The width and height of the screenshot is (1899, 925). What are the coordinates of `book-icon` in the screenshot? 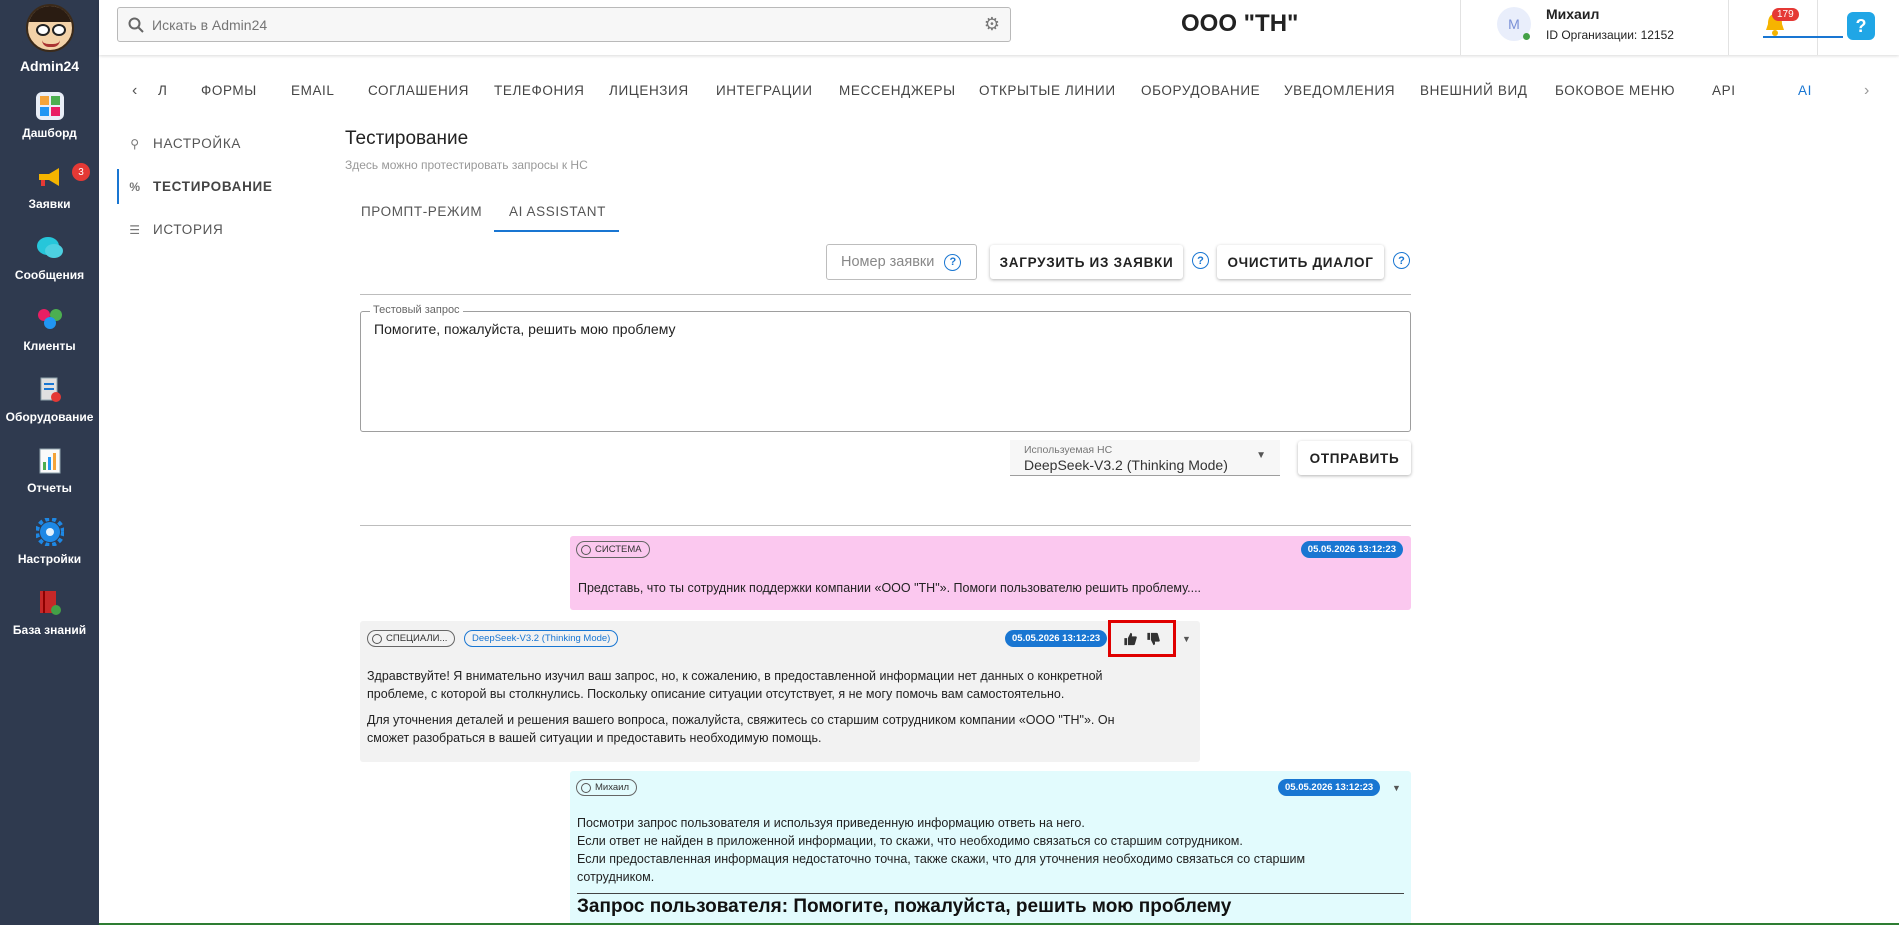 It's located at (50, 603).